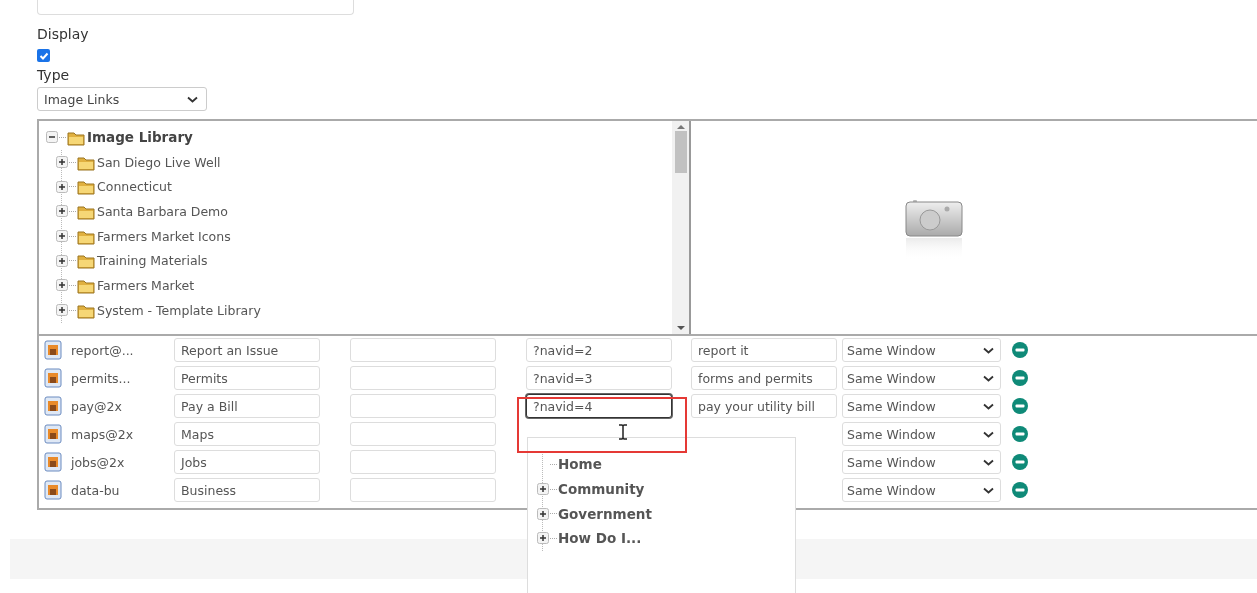  Describe the element at coordinates (247, 406) in the screenshot. I see `title-field: Pay a Bill` at that location.